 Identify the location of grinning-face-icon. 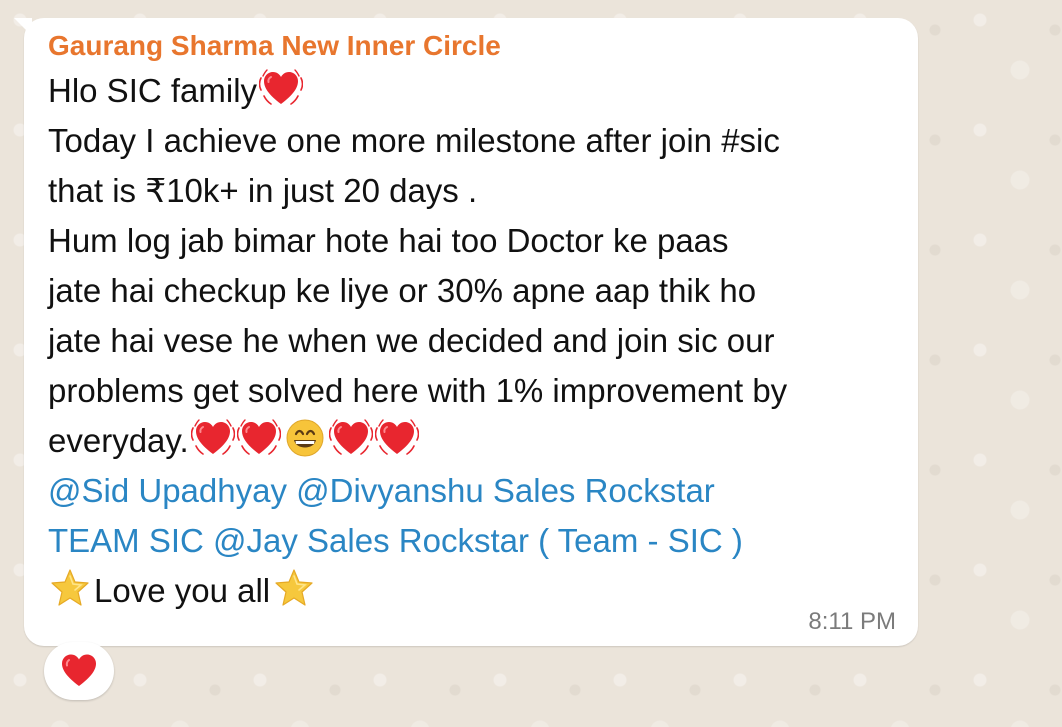
(305, 438).